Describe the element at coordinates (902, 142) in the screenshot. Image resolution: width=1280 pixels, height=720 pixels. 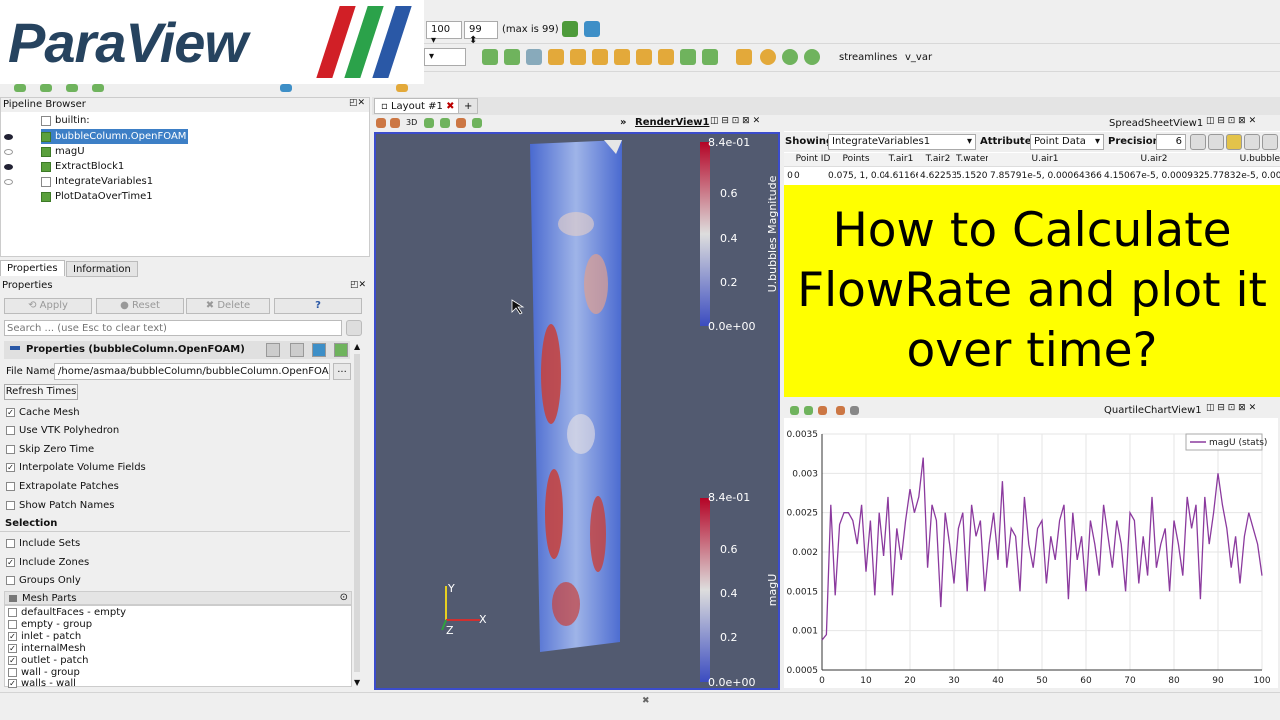
I see `showing-combo: IntegrateVariables1 ▾` at that location.